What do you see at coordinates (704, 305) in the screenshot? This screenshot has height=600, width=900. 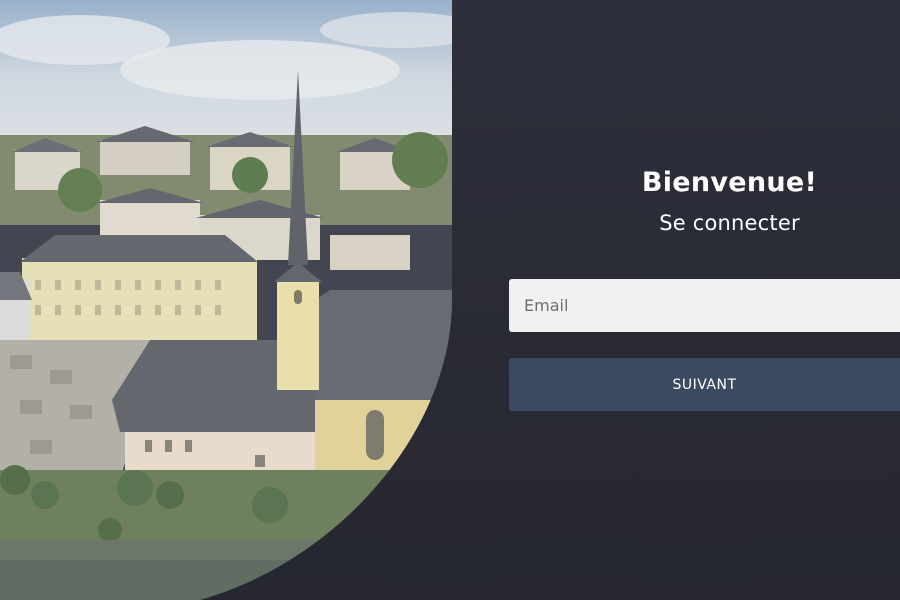 I see `email-input` at bounding box center [704, 305].